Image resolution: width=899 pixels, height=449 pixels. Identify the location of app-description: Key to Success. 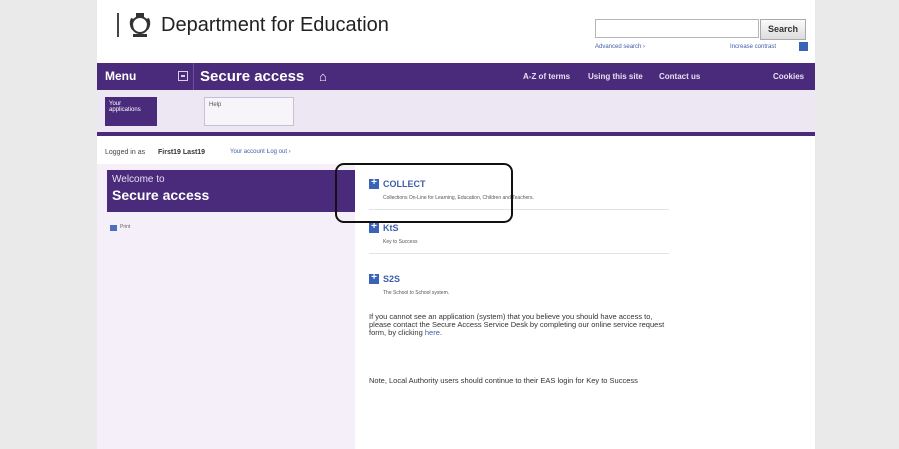
(400, 242).